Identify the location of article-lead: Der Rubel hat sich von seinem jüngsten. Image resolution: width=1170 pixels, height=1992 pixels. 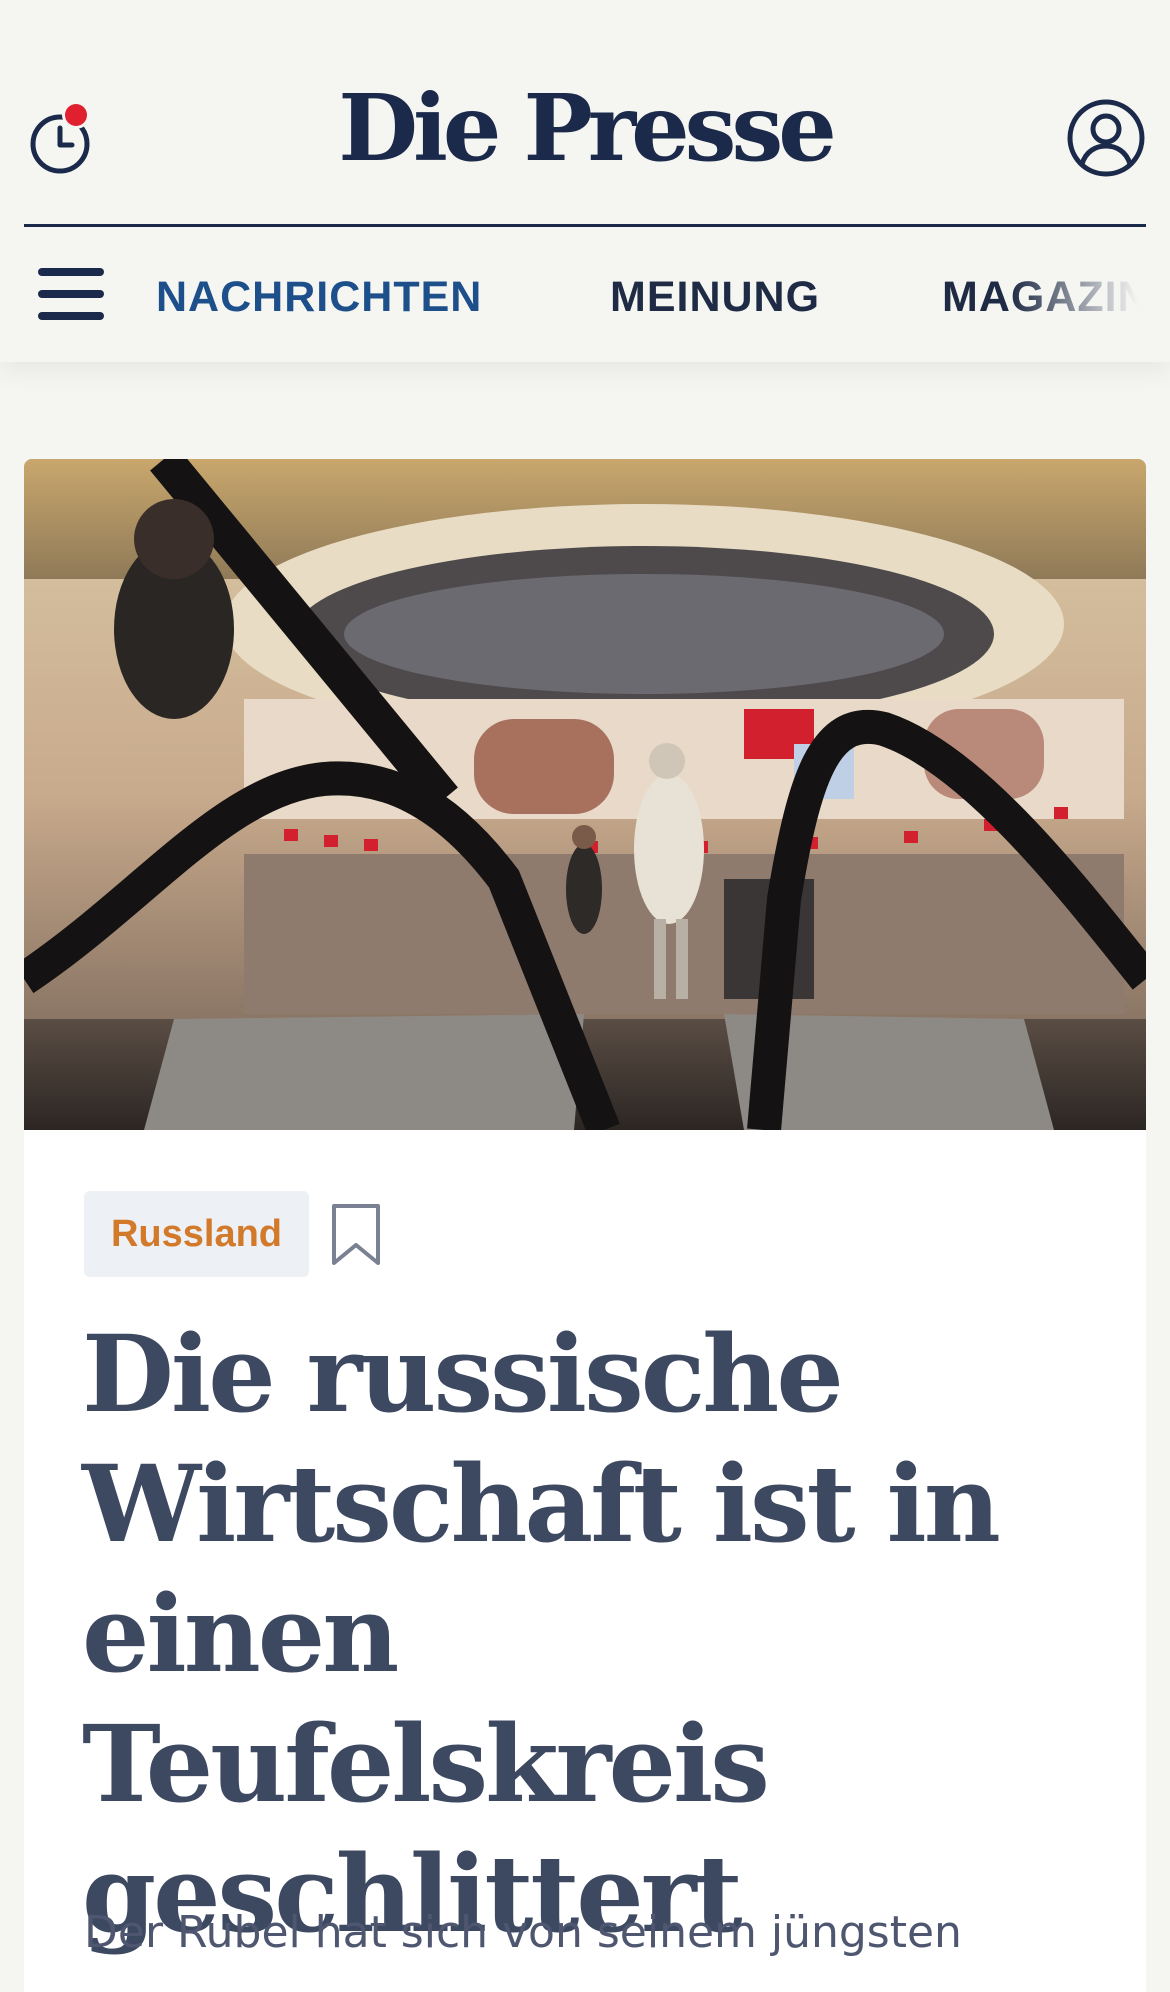
(523, 1932).